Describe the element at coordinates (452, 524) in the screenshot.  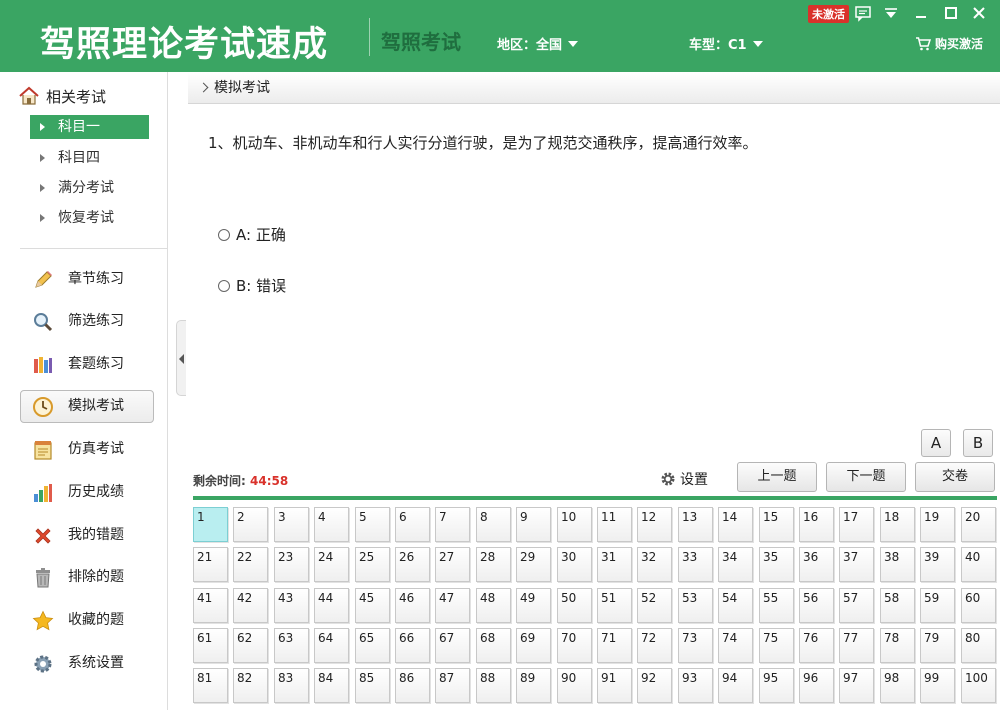
I see `question-number-cell: 7` at that location.